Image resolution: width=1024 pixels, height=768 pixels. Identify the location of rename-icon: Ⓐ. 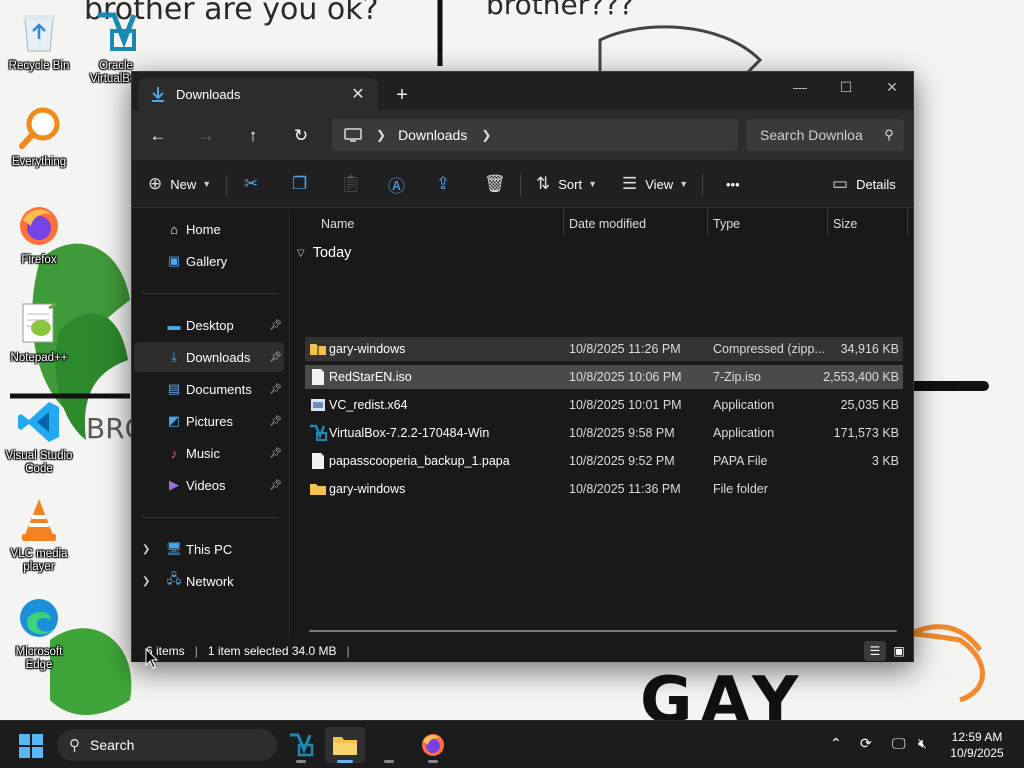
(396, 186).